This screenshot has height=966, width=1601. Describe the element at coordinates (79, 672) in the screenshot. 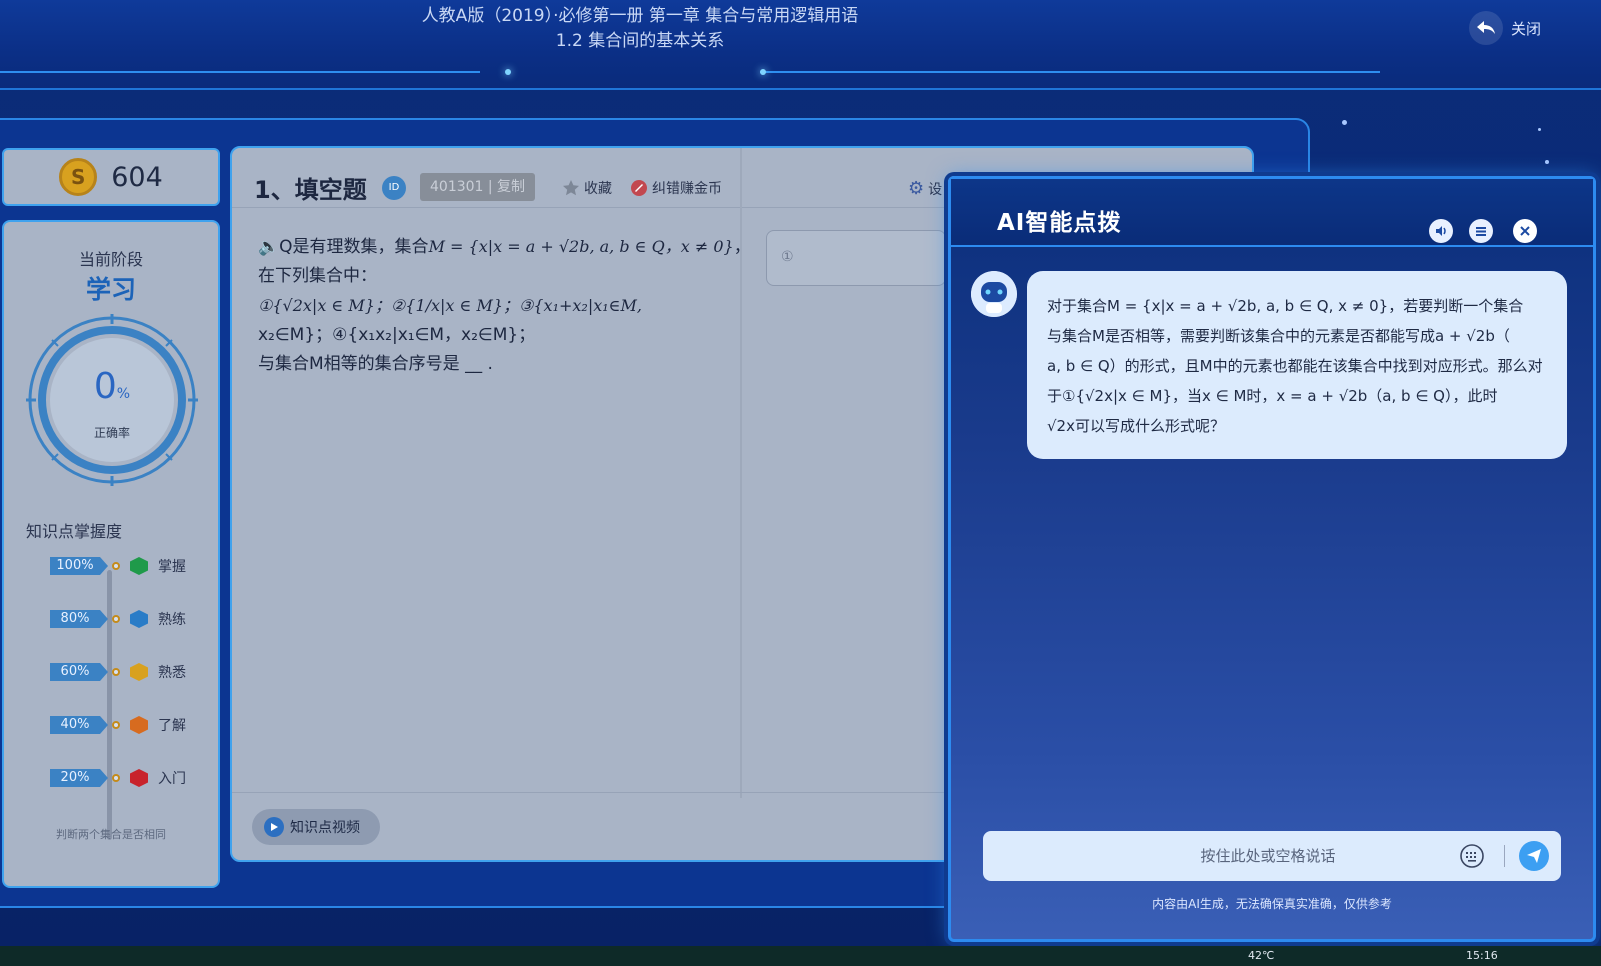

I see `mastery-percent: 60%` at that location.